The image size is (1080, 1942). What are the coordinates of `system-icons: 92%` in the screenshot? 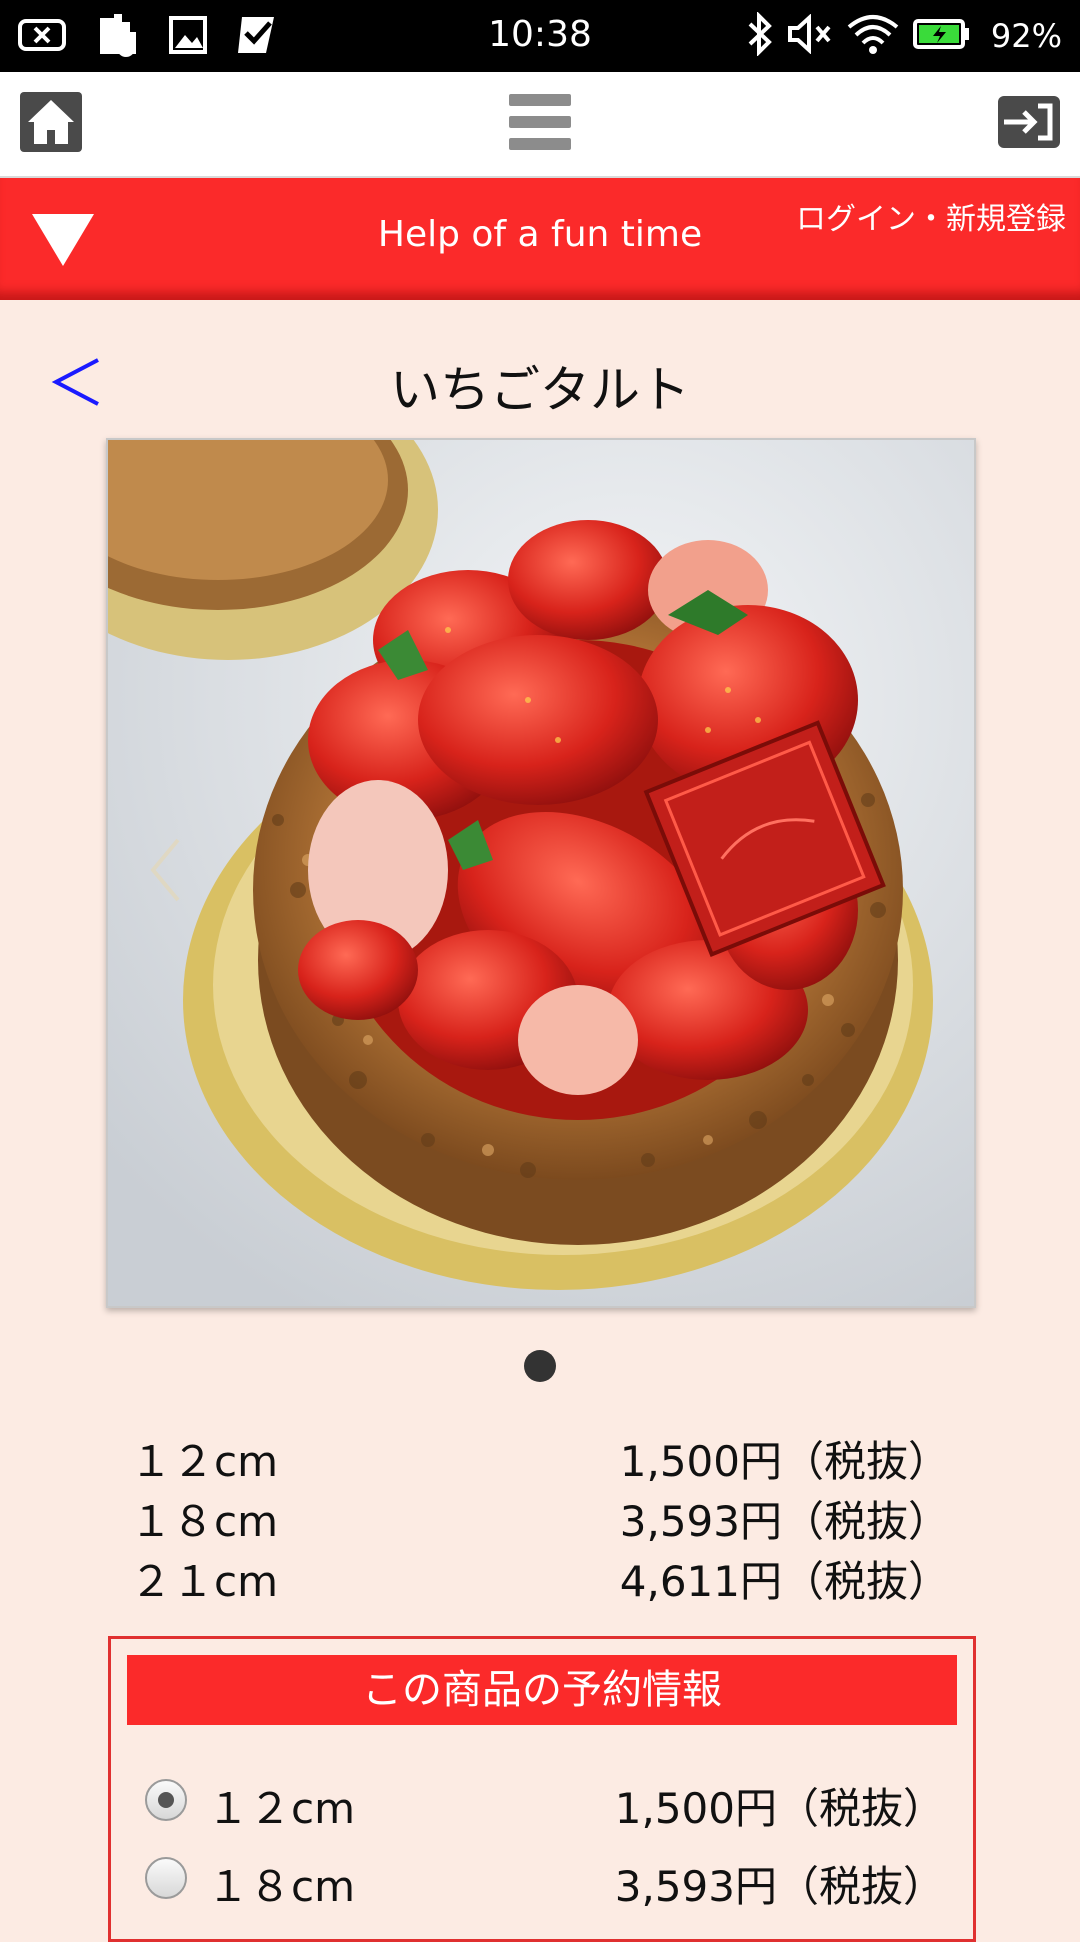 It's located at (904, 35).